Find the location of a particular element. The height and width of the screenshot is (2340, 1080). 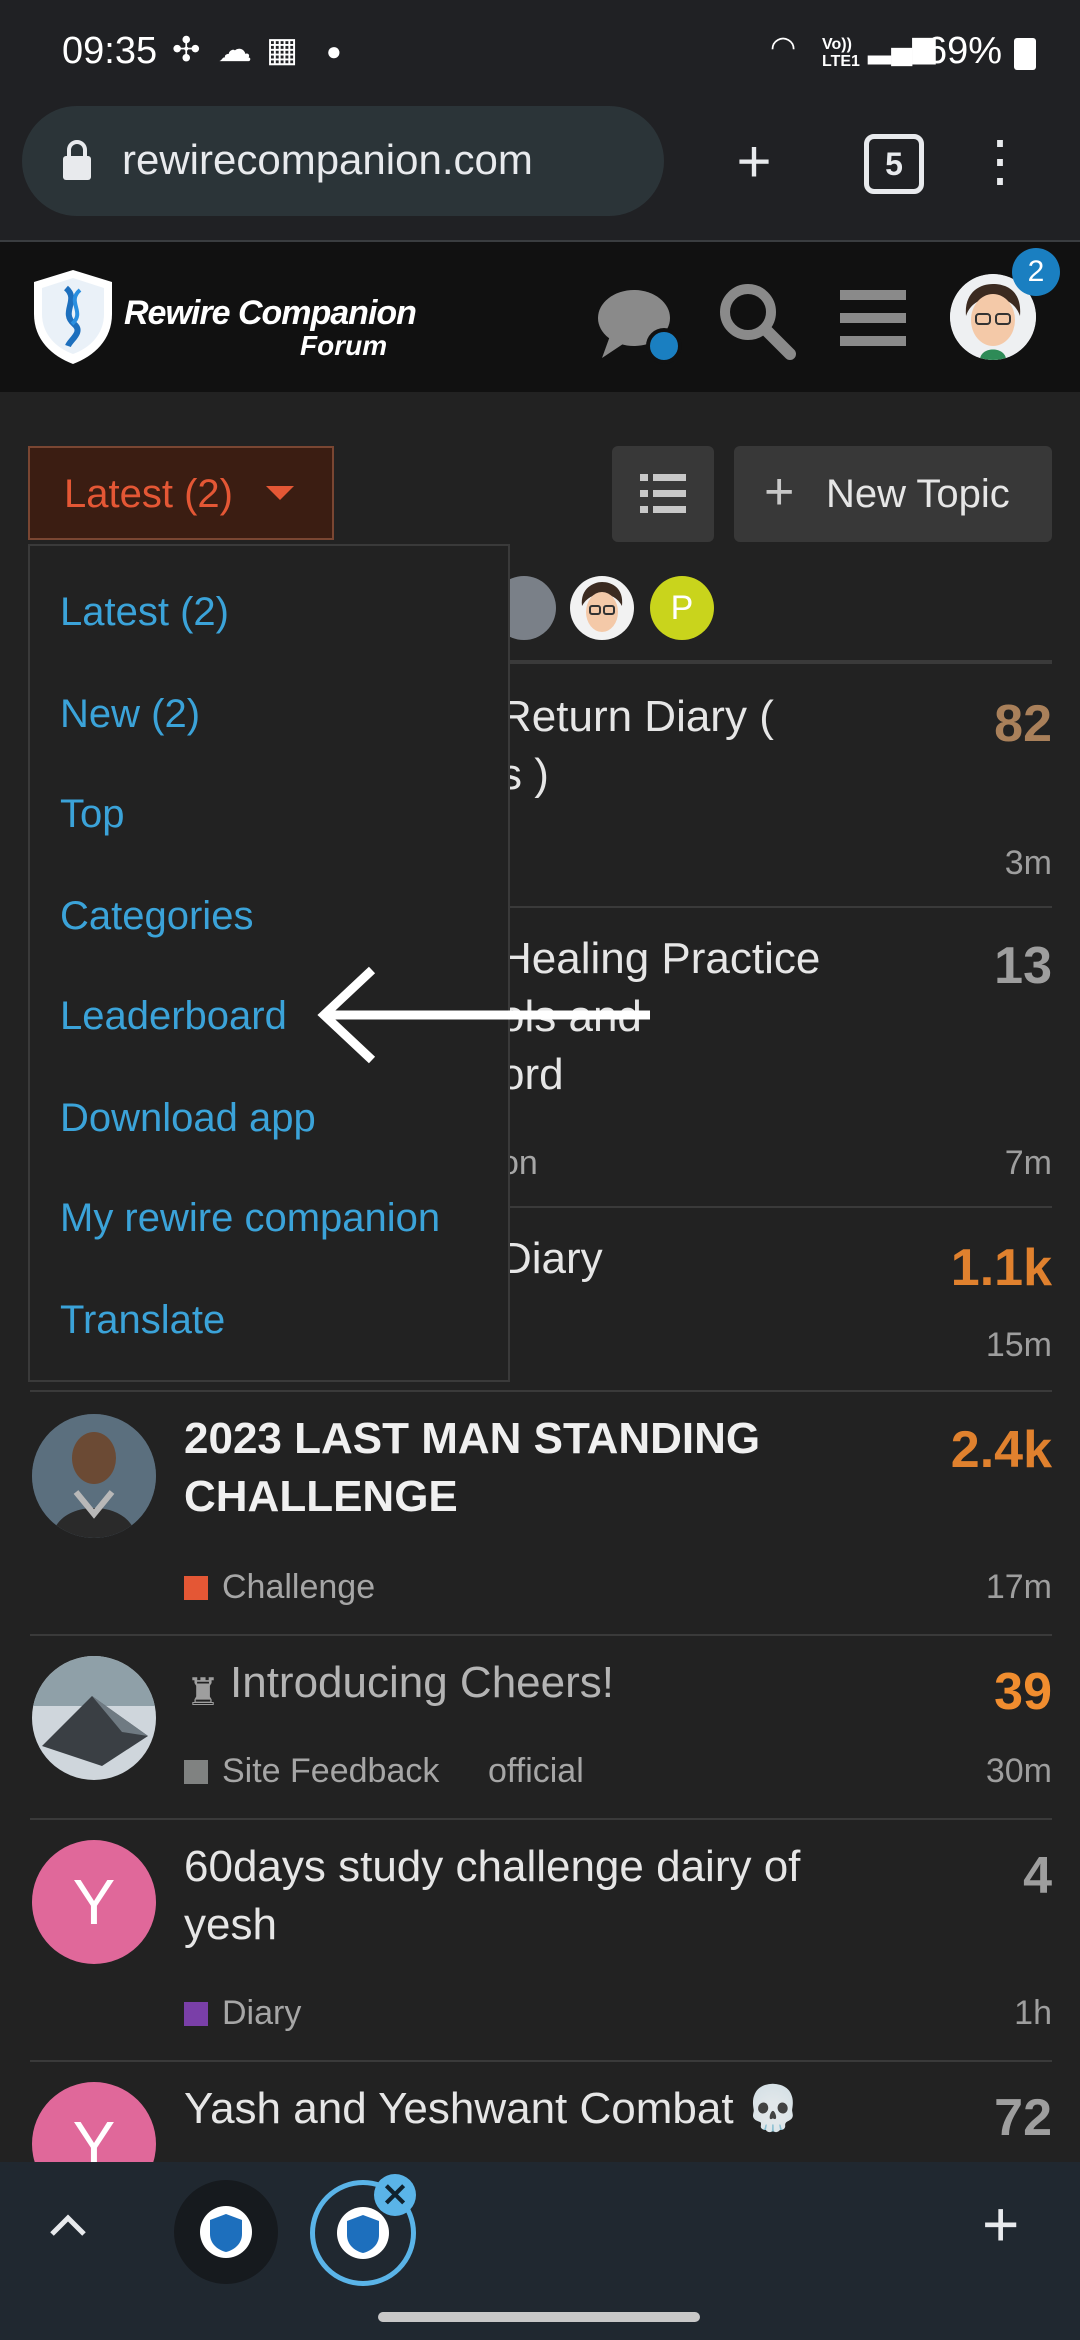

caret-down-icon is located at coordinates (280, 493).